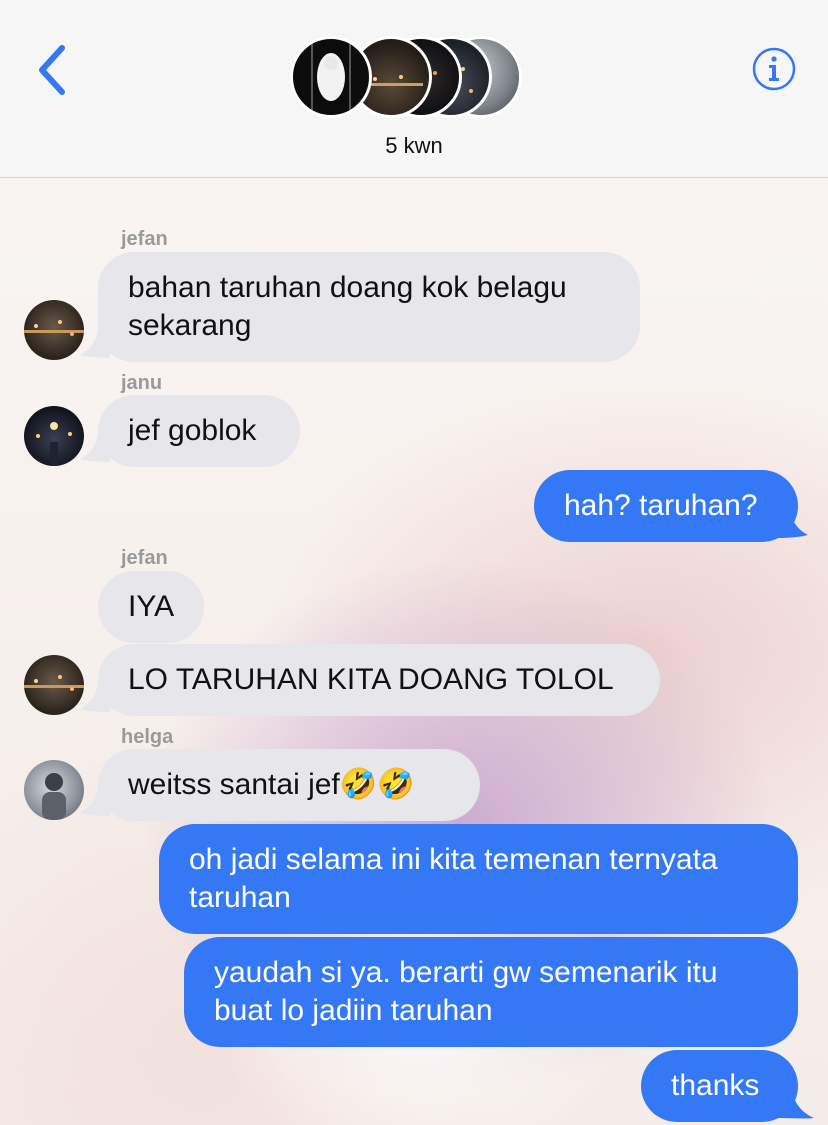  Describe the element at coordinates (369, 307) in the screenshot. I see `message-bubble: bahan taruhan doang kok belagu sekarang` at that location.